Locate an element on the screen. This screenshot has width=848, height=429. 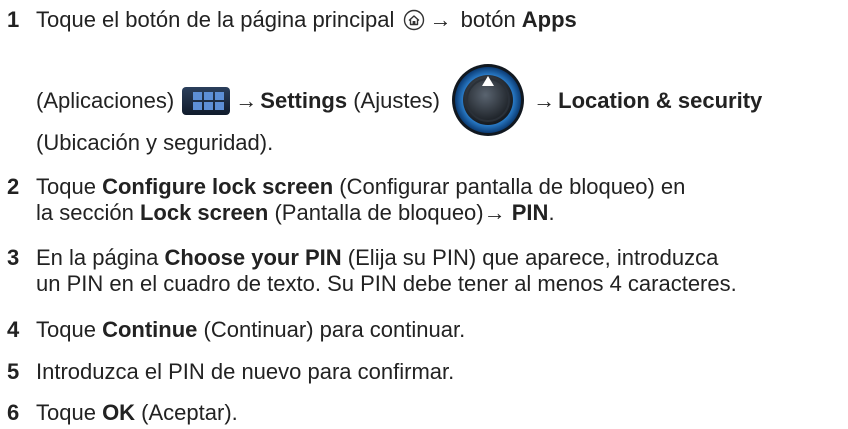
step-1-text: (Aplicaciones) is located at coordinates (105, 100).